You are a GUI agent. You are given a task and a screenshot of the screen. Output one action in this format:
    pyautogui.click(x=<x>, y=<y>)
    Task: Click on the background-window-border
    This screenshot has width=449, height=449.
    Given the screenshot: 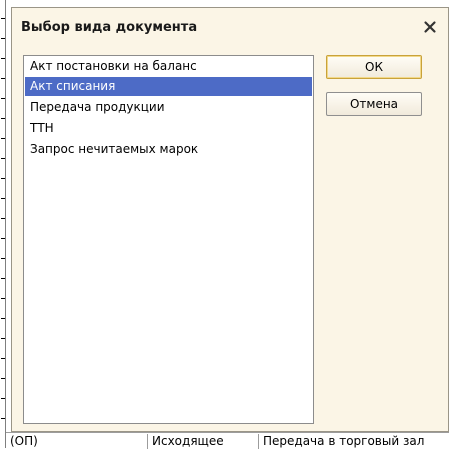 What is the action you would take?
    pyautogui.click(x=5, y=224)
    